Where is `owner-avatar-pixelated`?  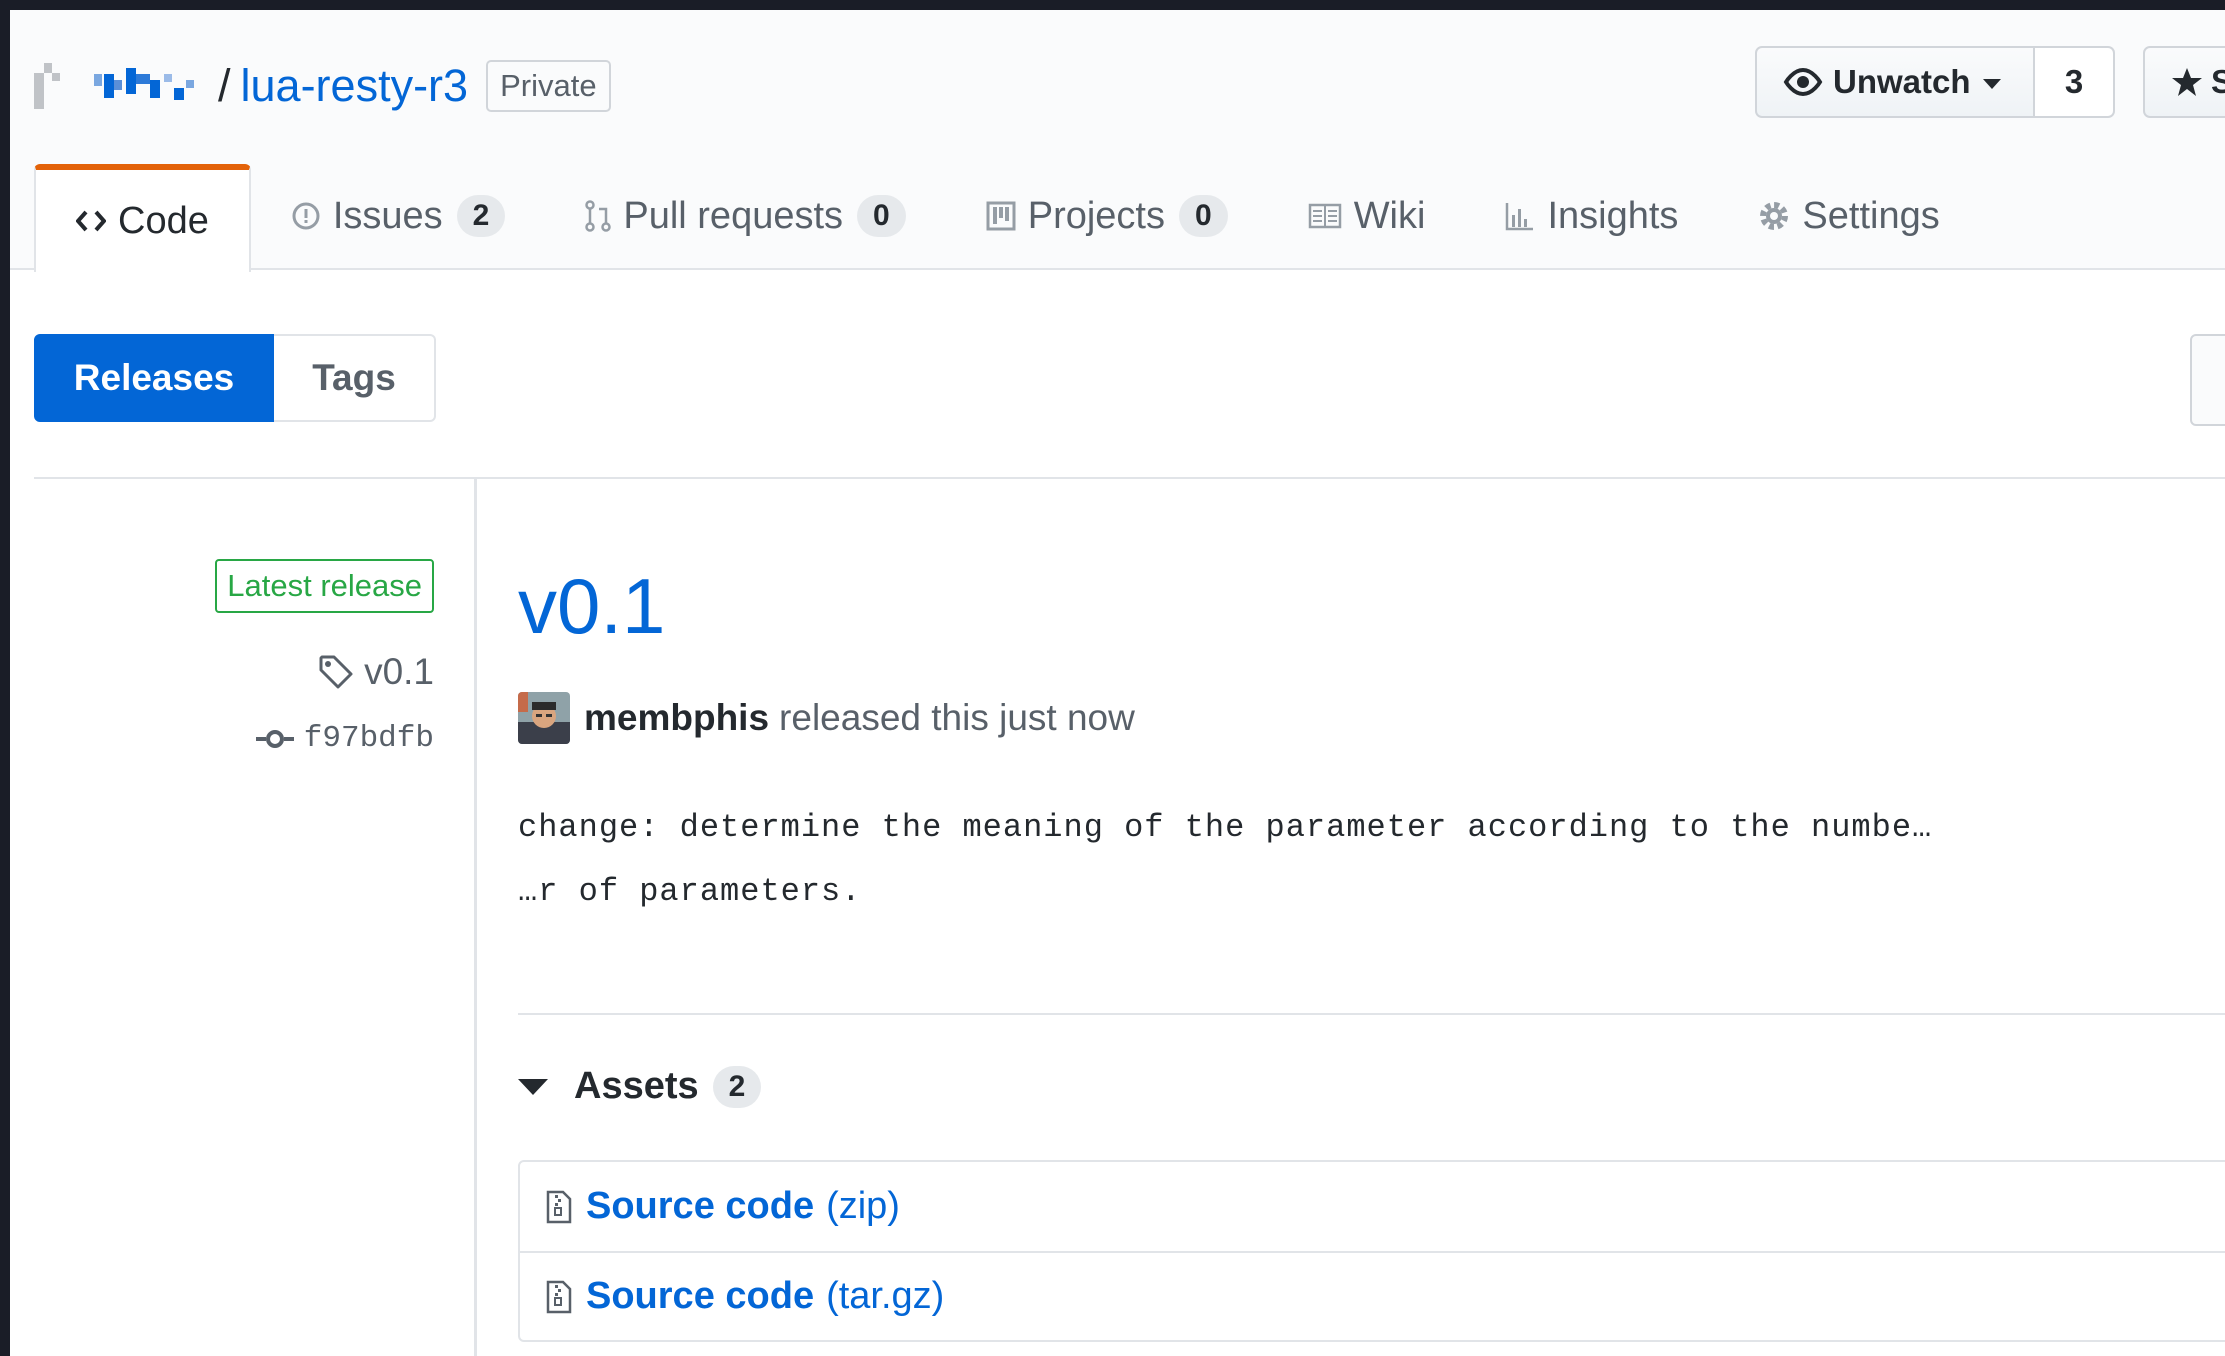
owner-avatar-pixelated is located at coordinates (144, 84).